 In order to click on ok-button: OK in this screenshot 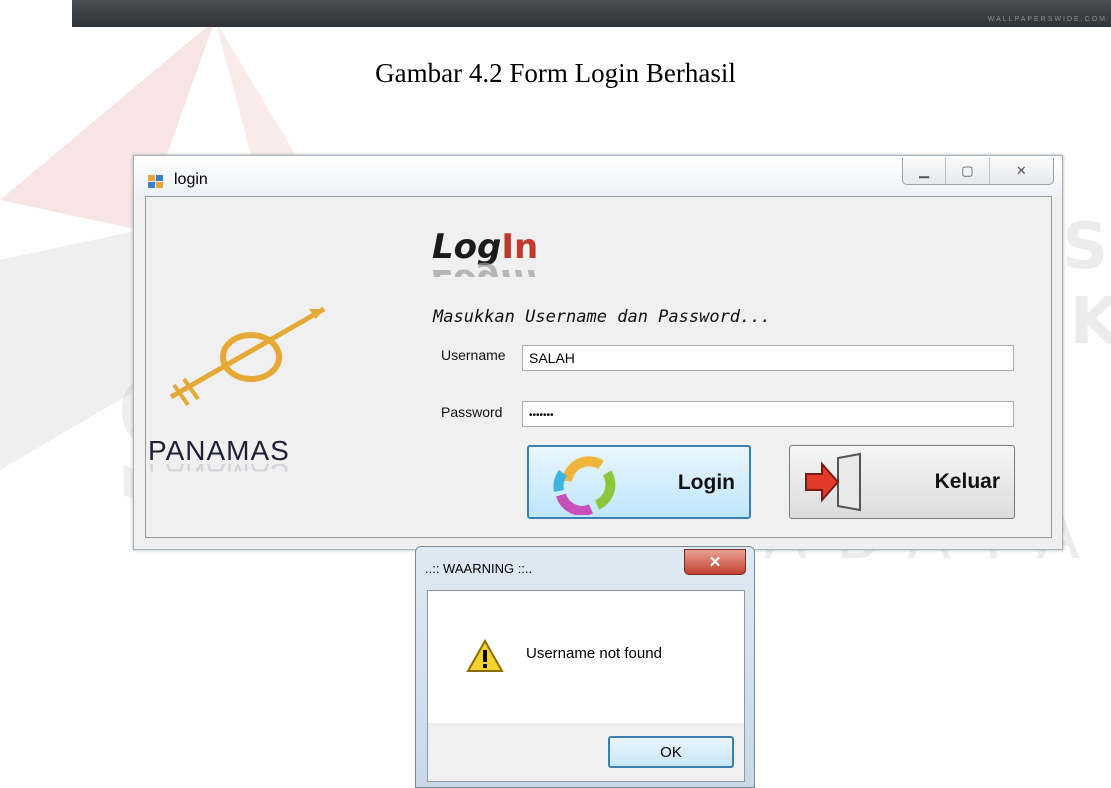, I will do `click(671, 752)`.